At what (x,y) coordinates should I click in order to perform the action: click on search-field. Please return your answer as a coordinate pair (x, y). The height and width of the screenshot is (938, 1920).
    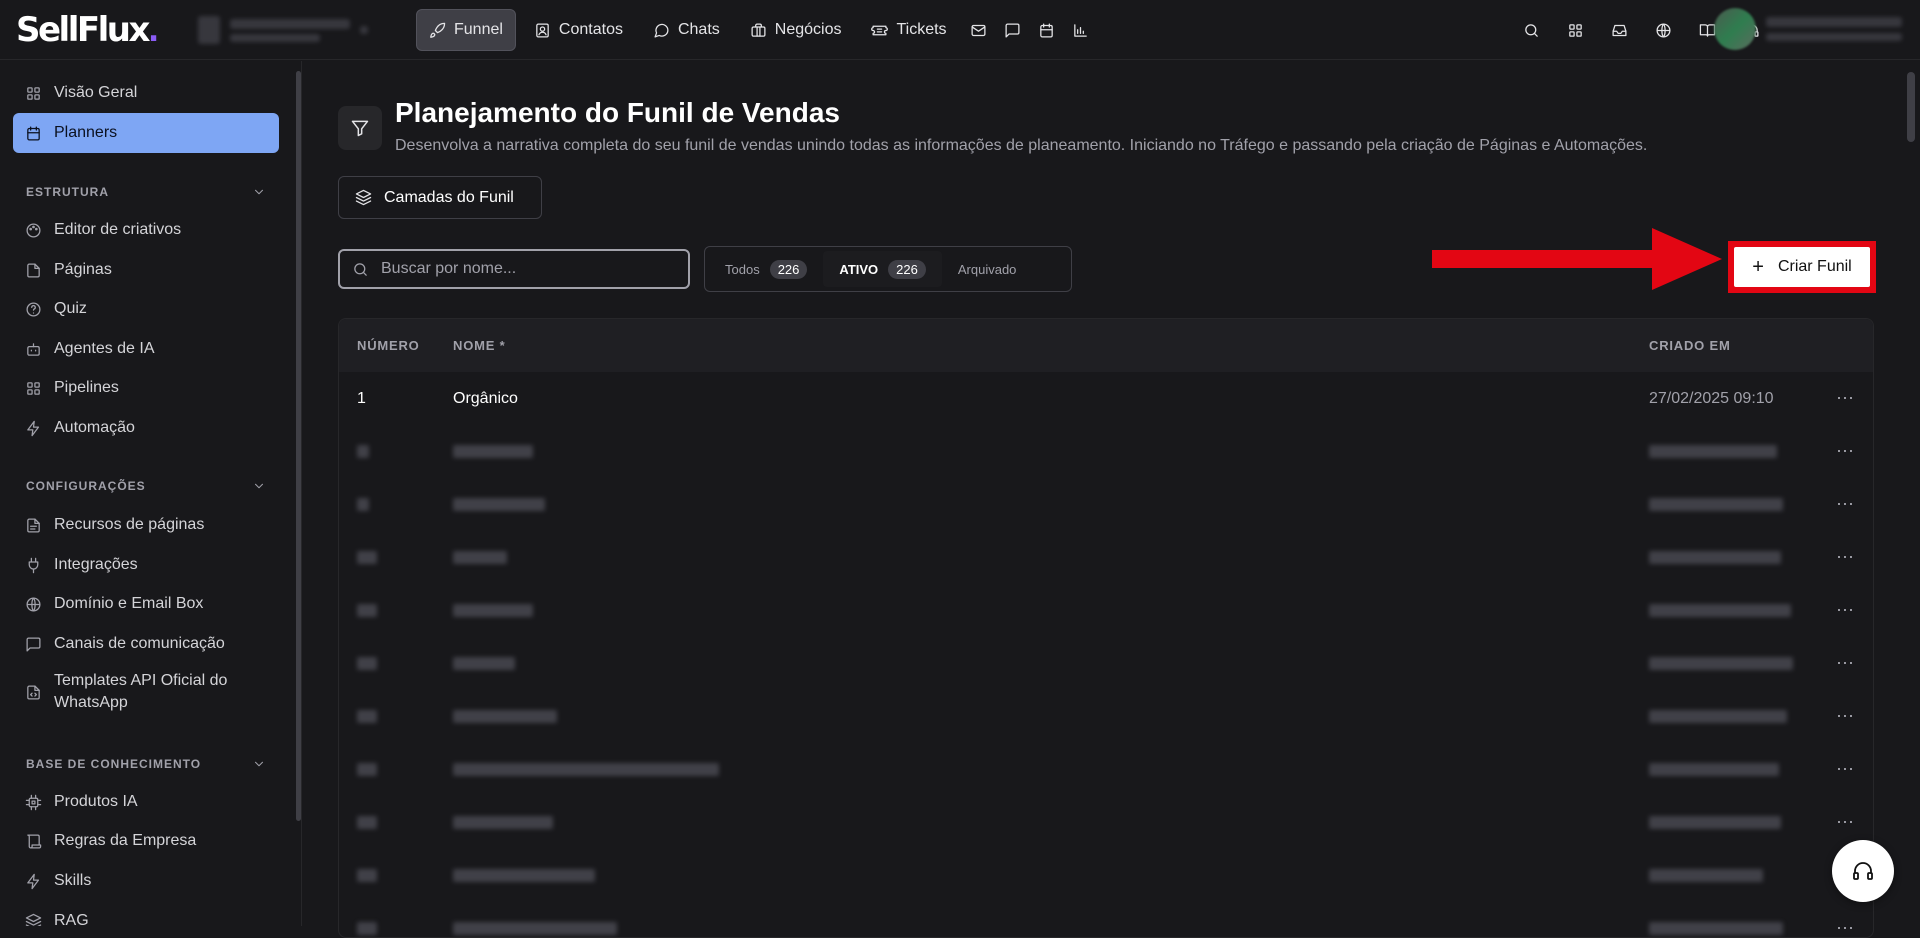
    Looking at the image, I should click on (514, 269).